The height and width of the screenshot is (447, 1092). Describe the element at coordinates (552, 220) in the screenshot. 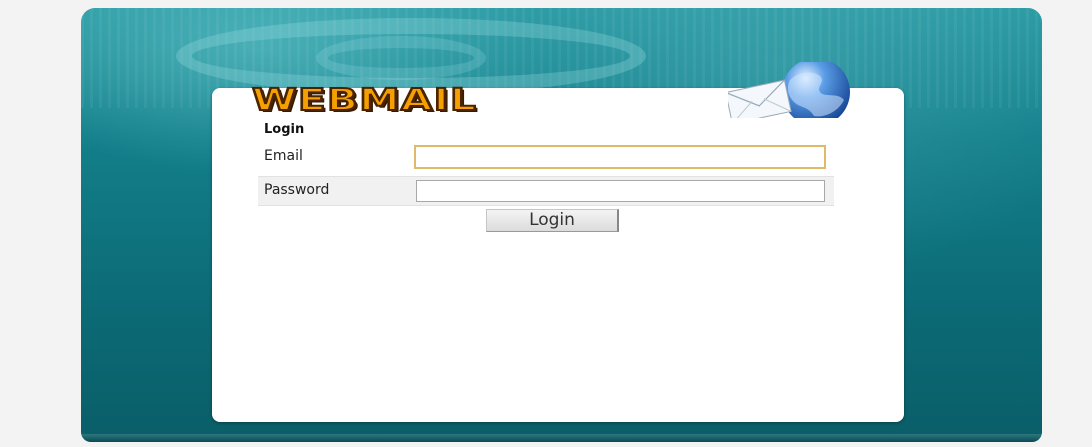

I see `login-button: Login` at that location.